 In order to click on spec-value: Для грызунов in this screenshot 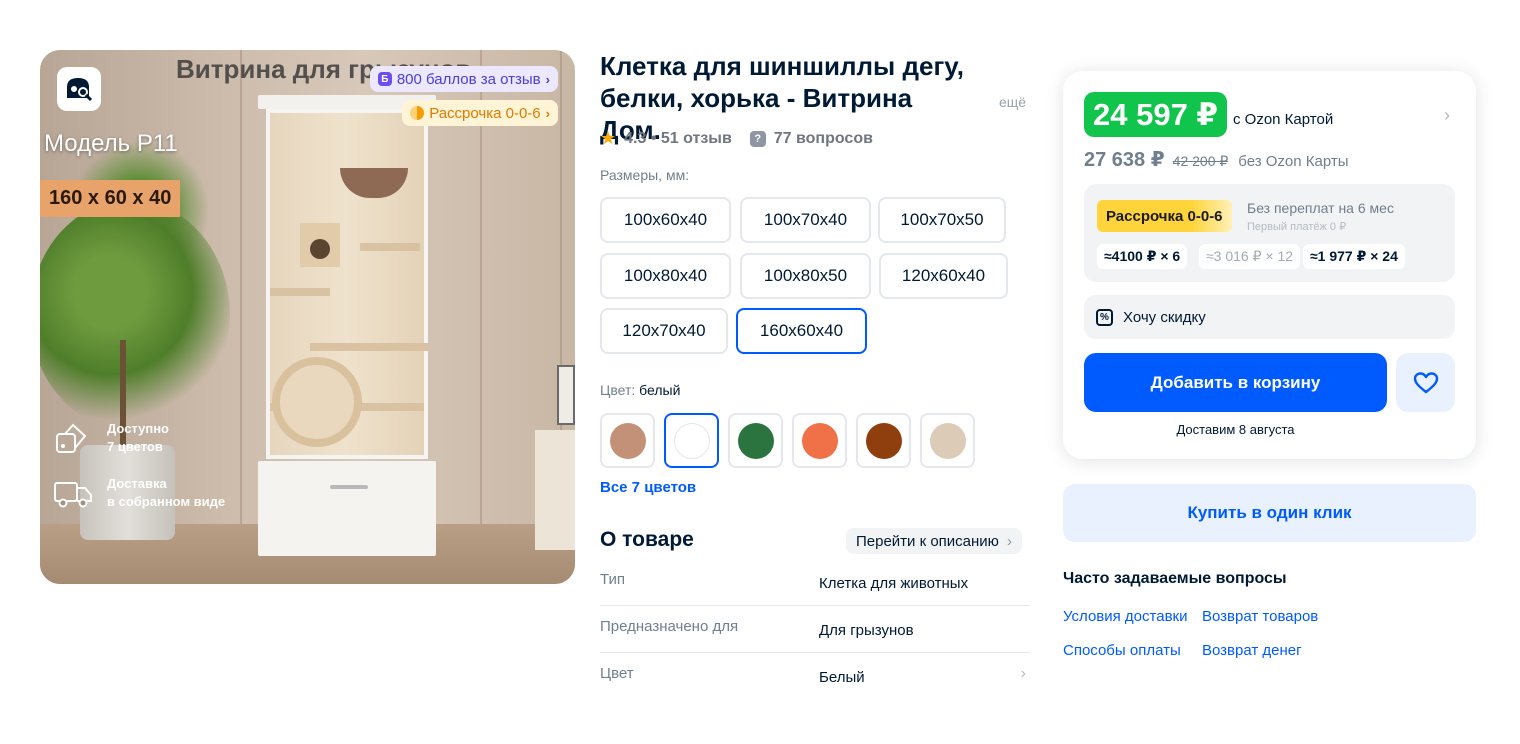, I will do `click(866, 630)`.